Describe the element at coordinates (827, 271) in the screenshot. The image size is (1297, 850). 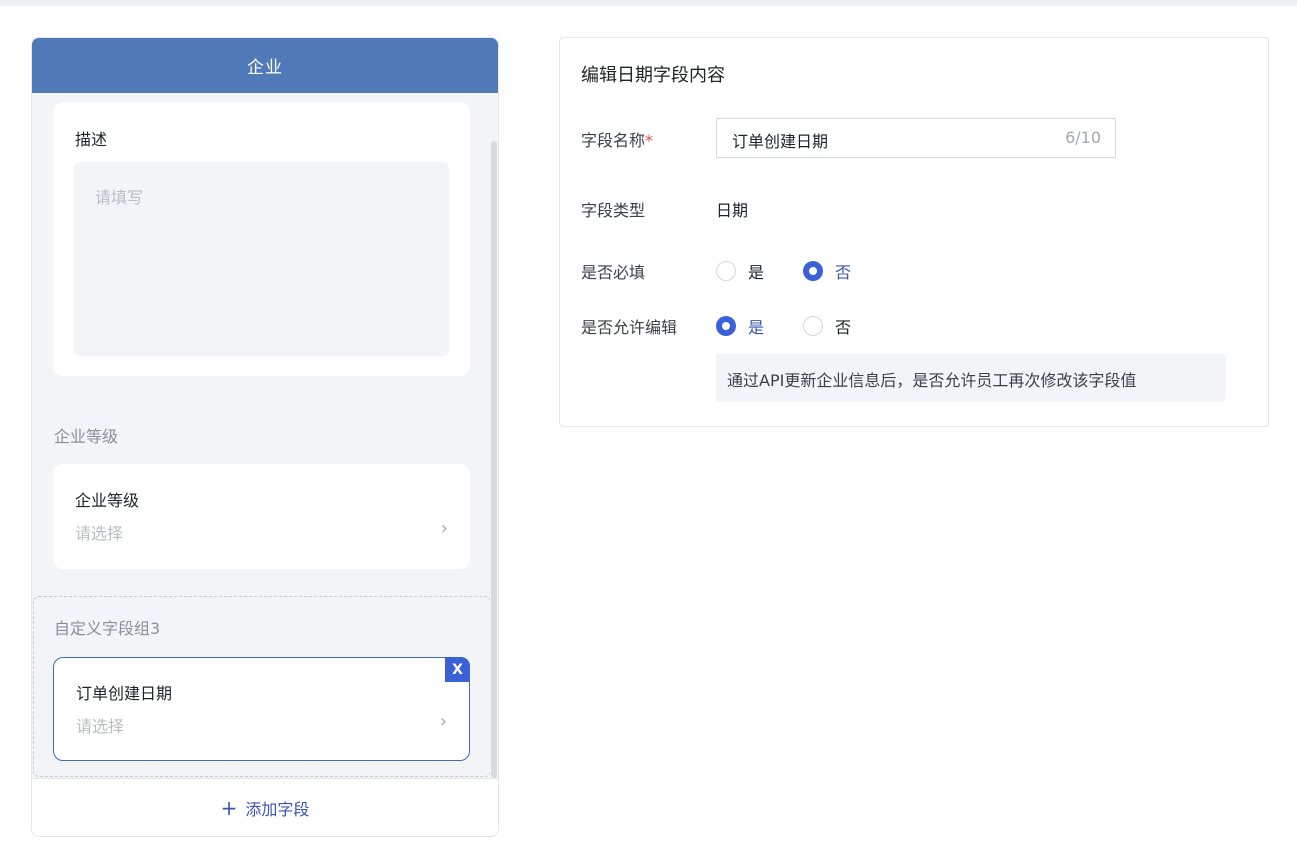
I see `required-no-radio: 否` at that location.